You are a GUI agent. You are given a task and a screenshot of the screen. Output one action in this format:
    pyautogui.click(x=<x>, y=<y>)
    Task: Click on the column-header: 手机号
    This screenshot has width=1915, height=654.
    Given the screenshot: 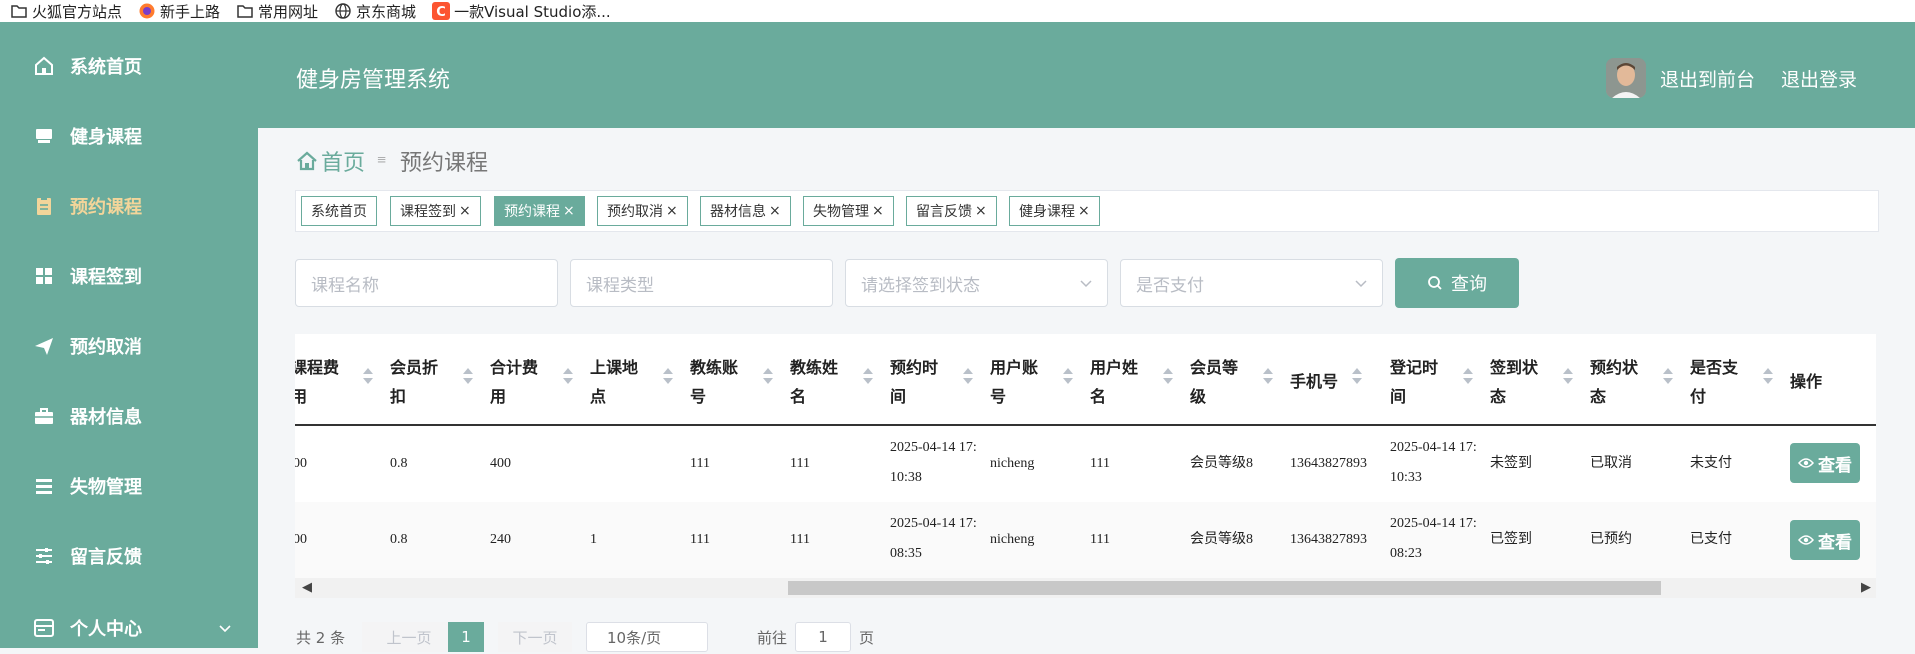 What is the action you would take?
    pyautogui.click(x=1314, y=382)
    